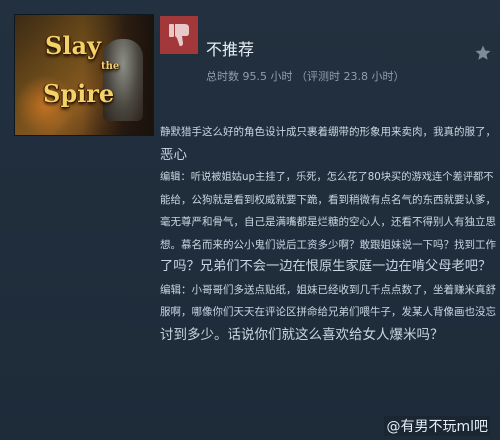 This screenshot has height=440, width=500. I want to click on review-line: 静默猎手这么好的角色设计成只裹着绷带的形象用来卖肉，我真的服了，, so click(328, 132).